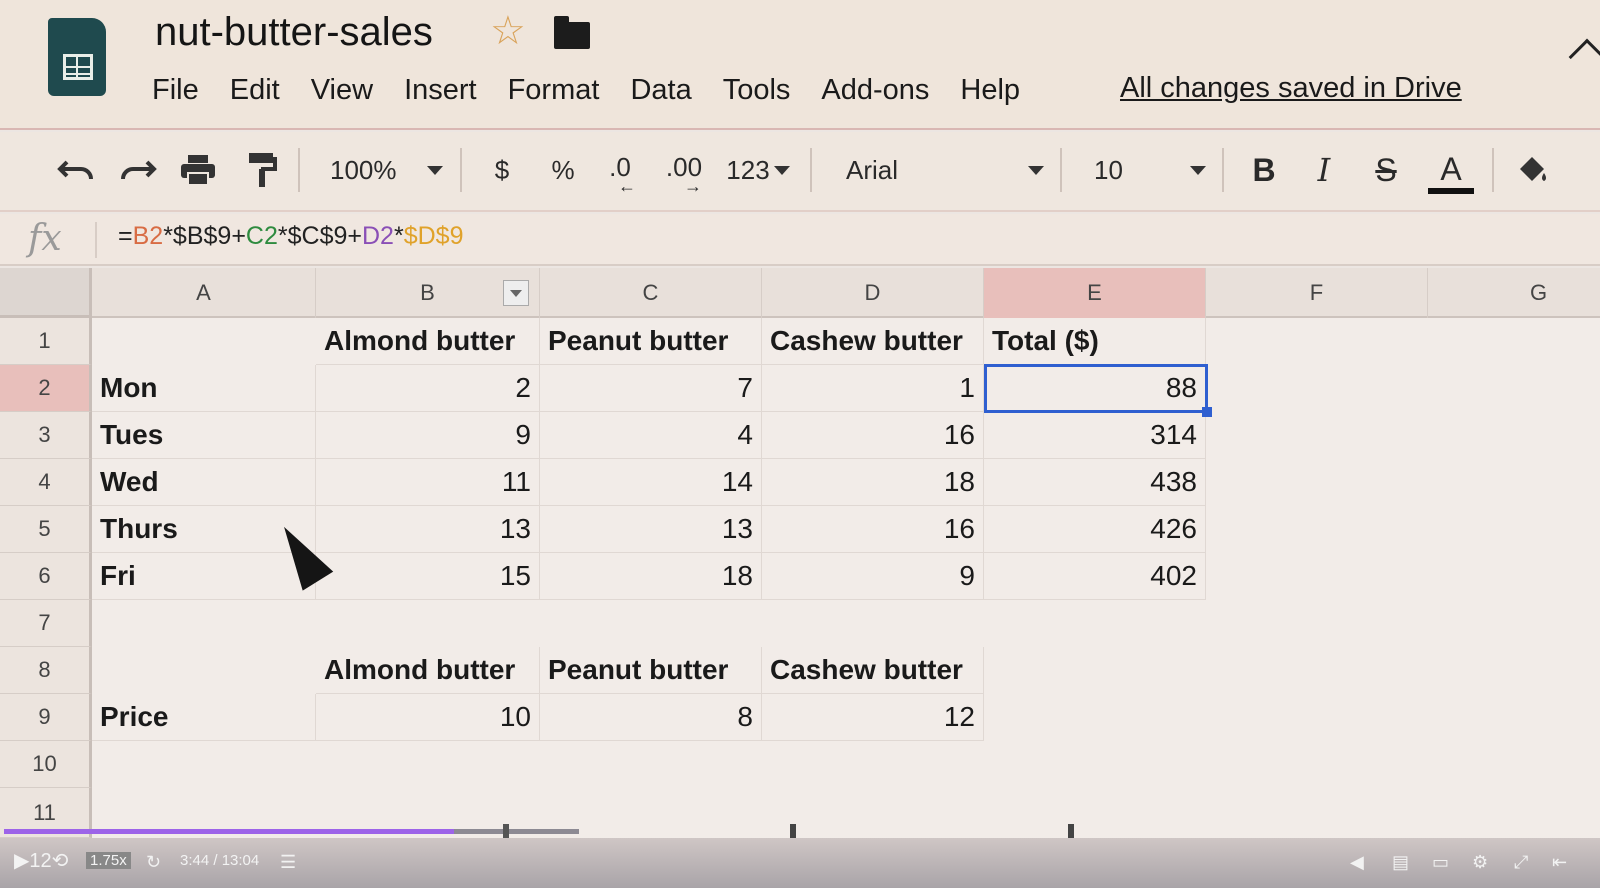 This screenshot has width=1600, height=888. I want to click on notes-icon: ▤, so click(1400, 862).